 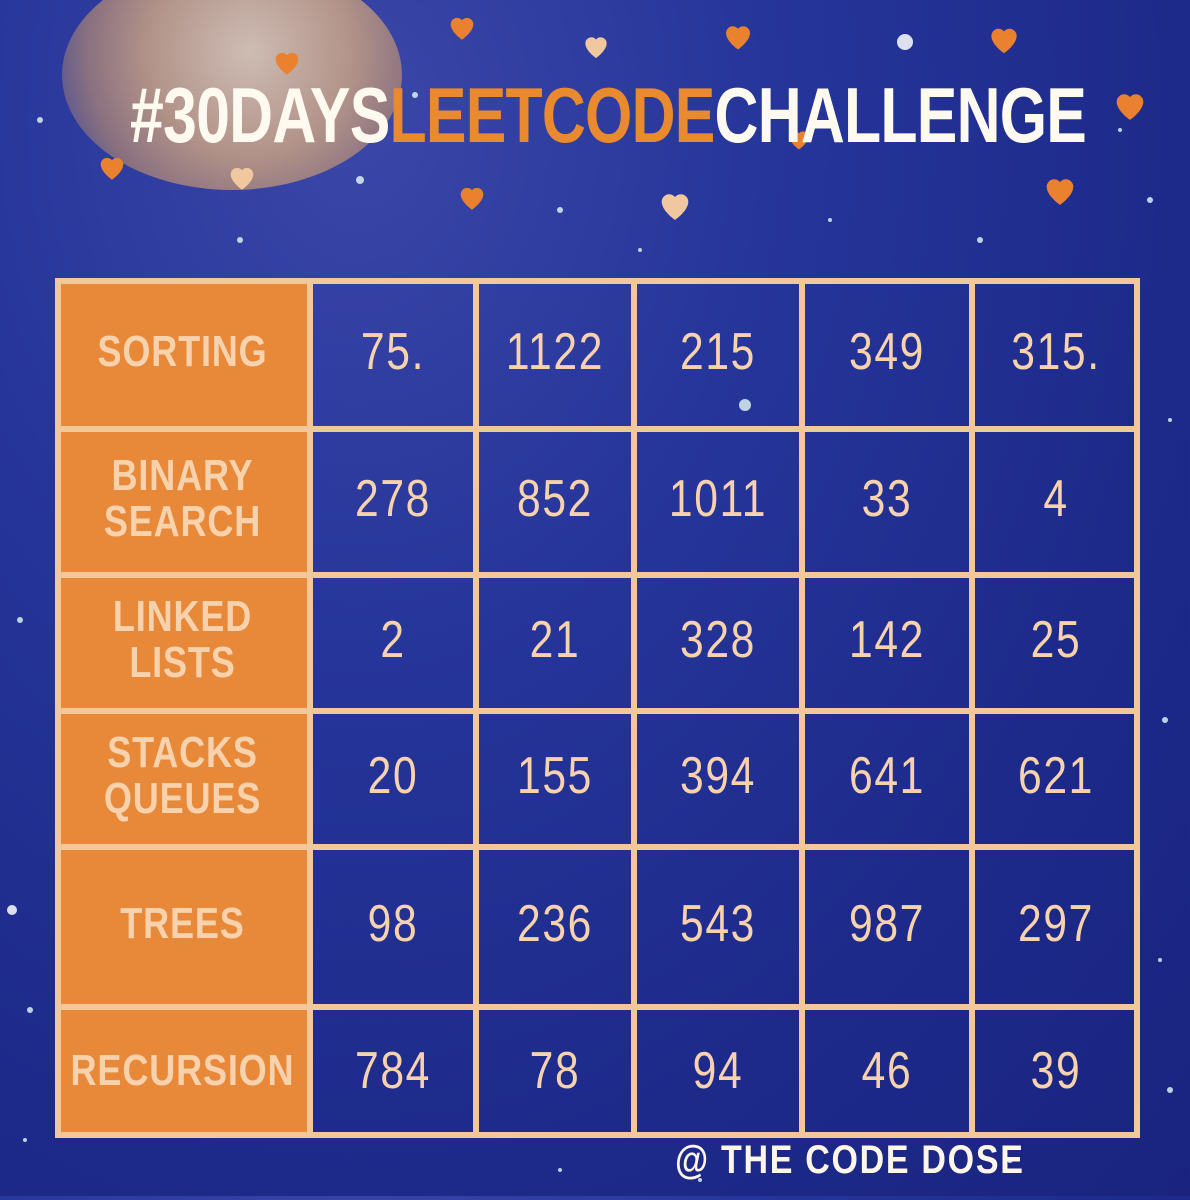 I want to click on problem-cell: 98, so click(x=393, y=924).